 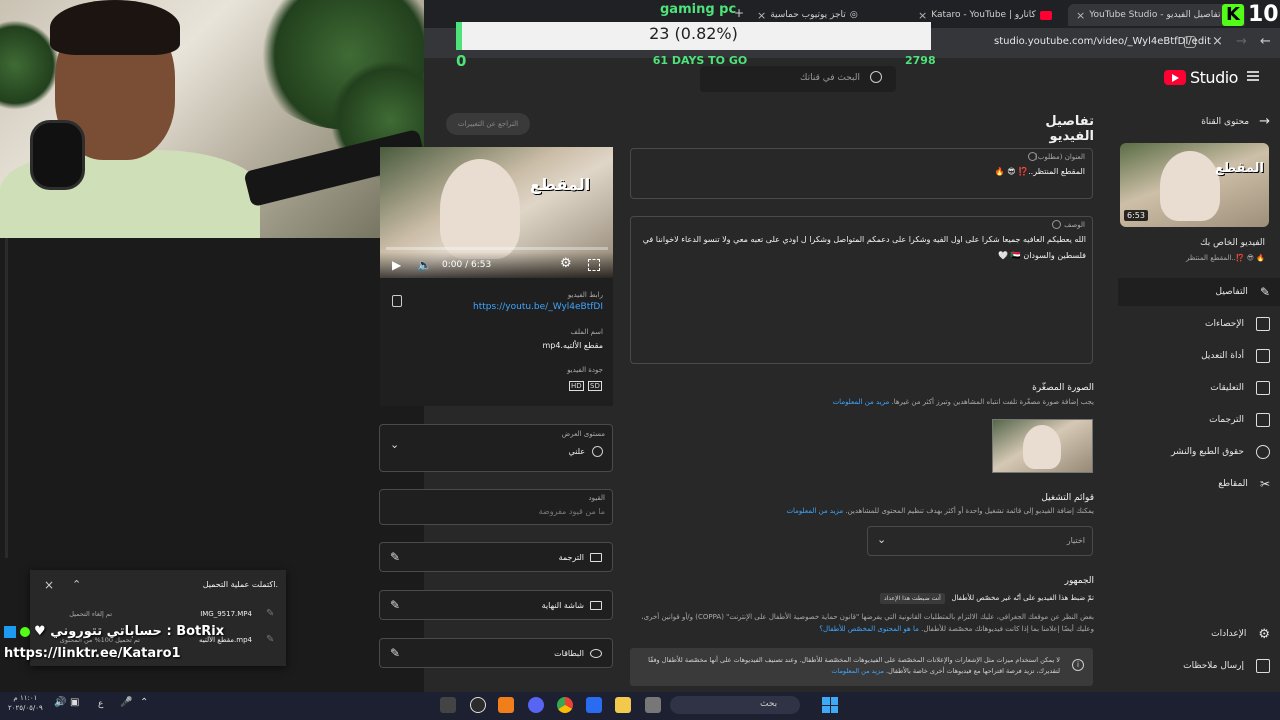 I want to click on visibility-label: مستوى العرض, so click(x=583, y=434).